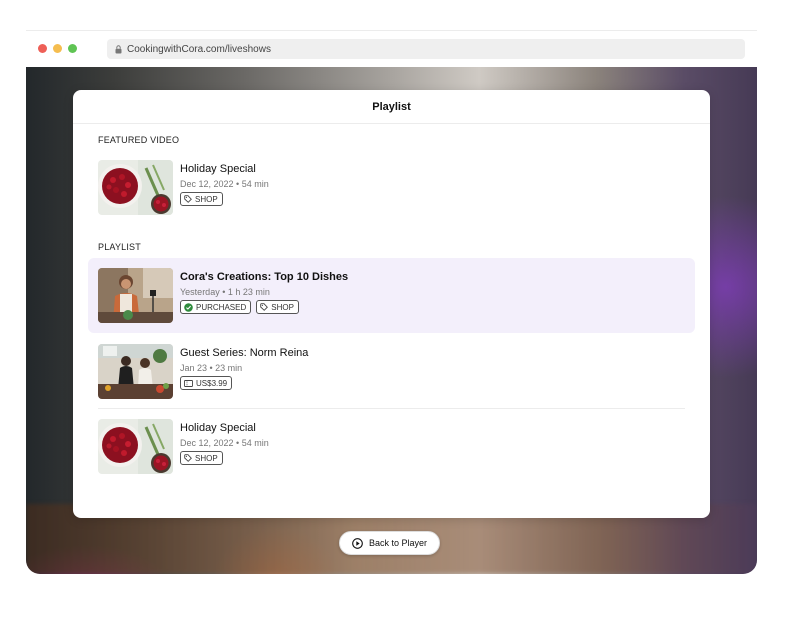 This screenshot has height=618, width=800. What do you see at coordinates (135, 295) in the screenshot?
I see `chef-thumbnail` at bounding box center [135, 295].